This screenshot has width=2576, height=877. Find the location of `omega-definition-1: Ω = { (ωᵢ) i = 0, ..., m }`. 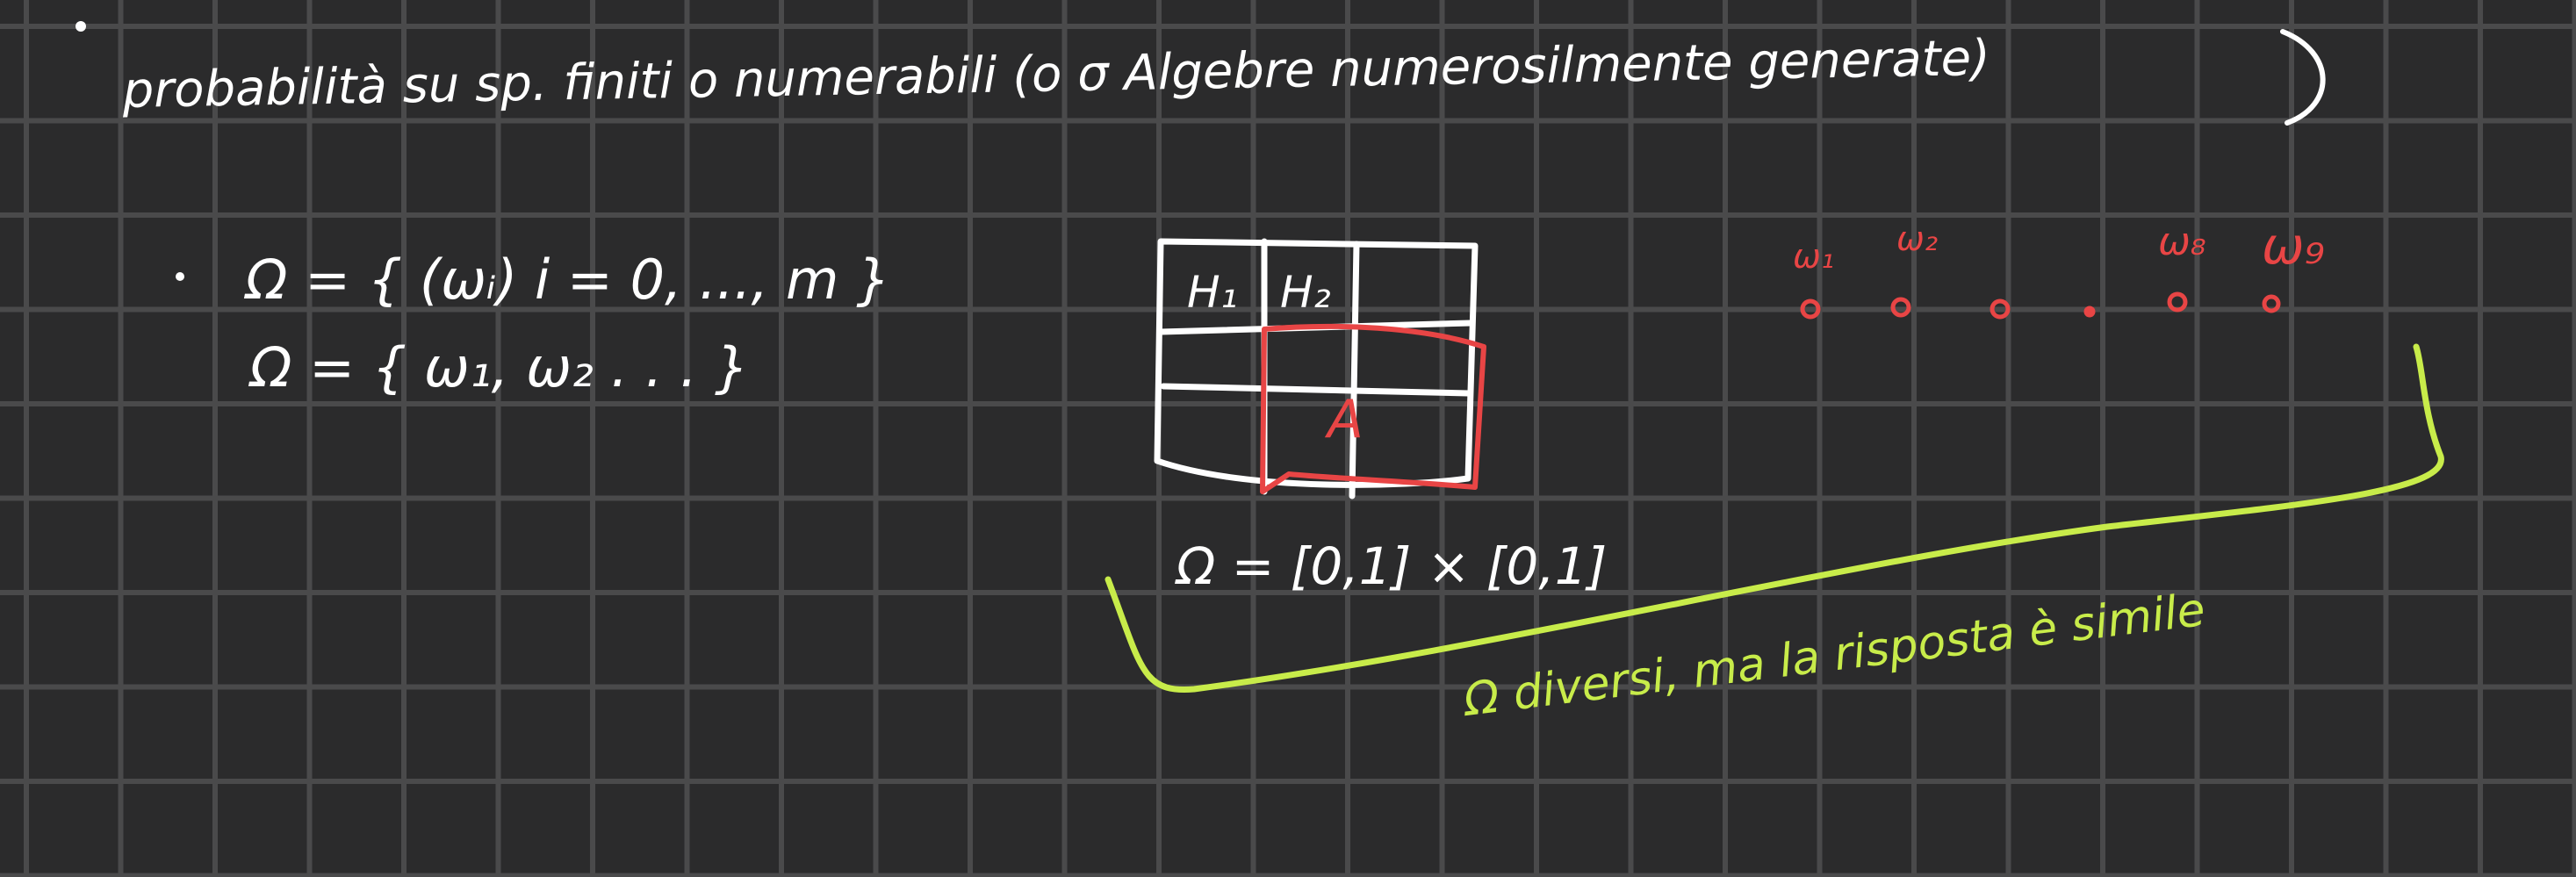

omega-definition-1: Ω = { (ωᵢ) i = 0, ..., m } is located at coordinates (567, 280).